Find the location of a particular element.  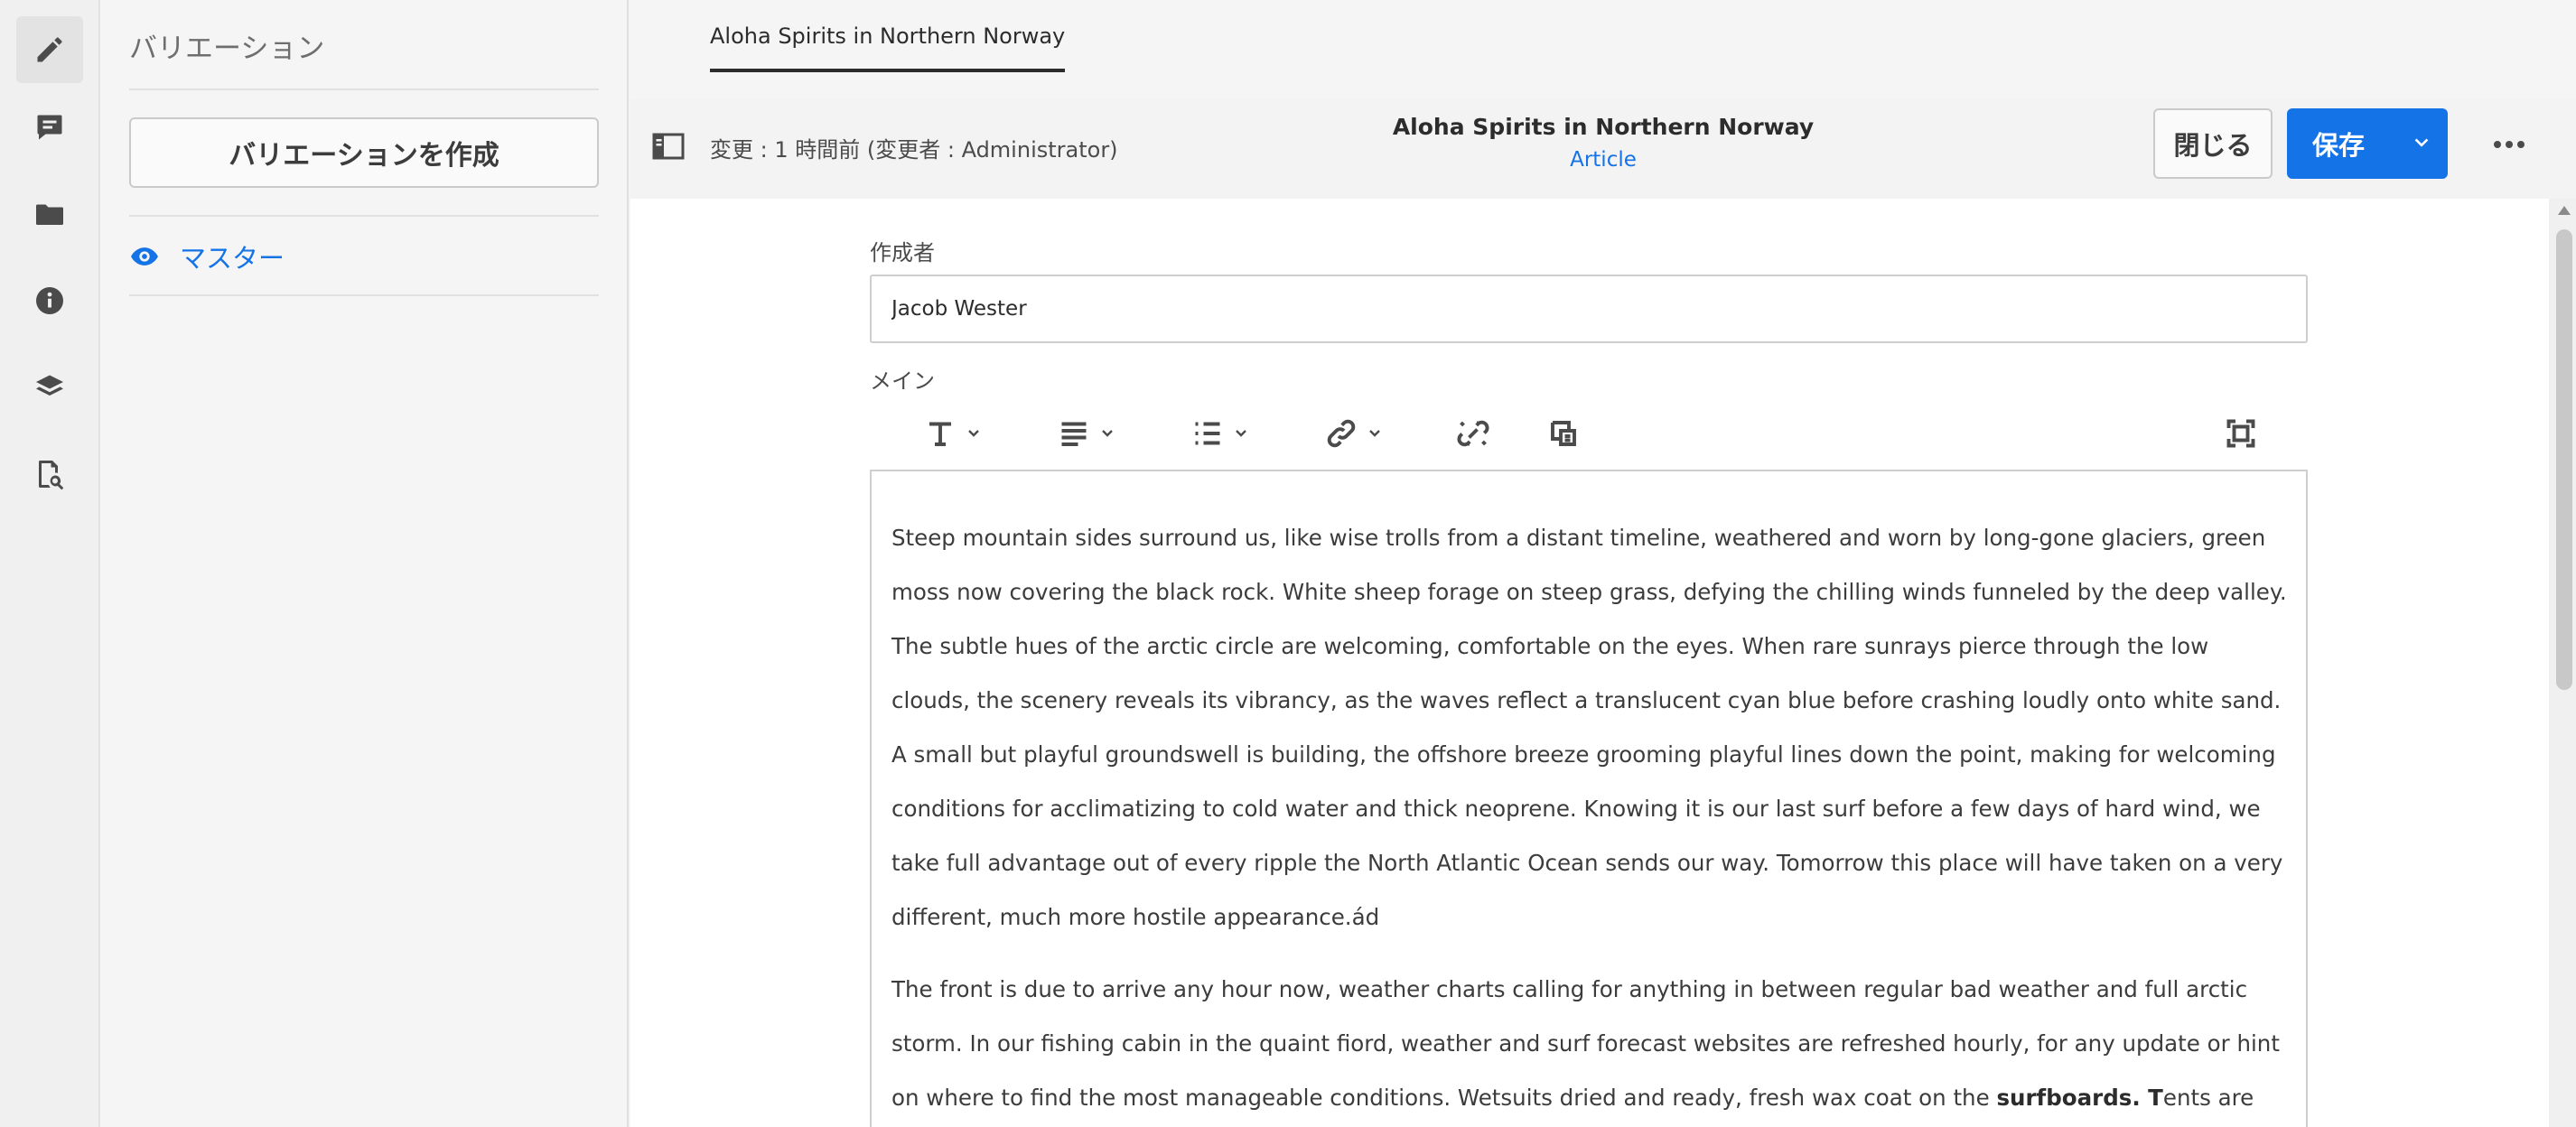

paste-button is located at coordinates (1564, 433).